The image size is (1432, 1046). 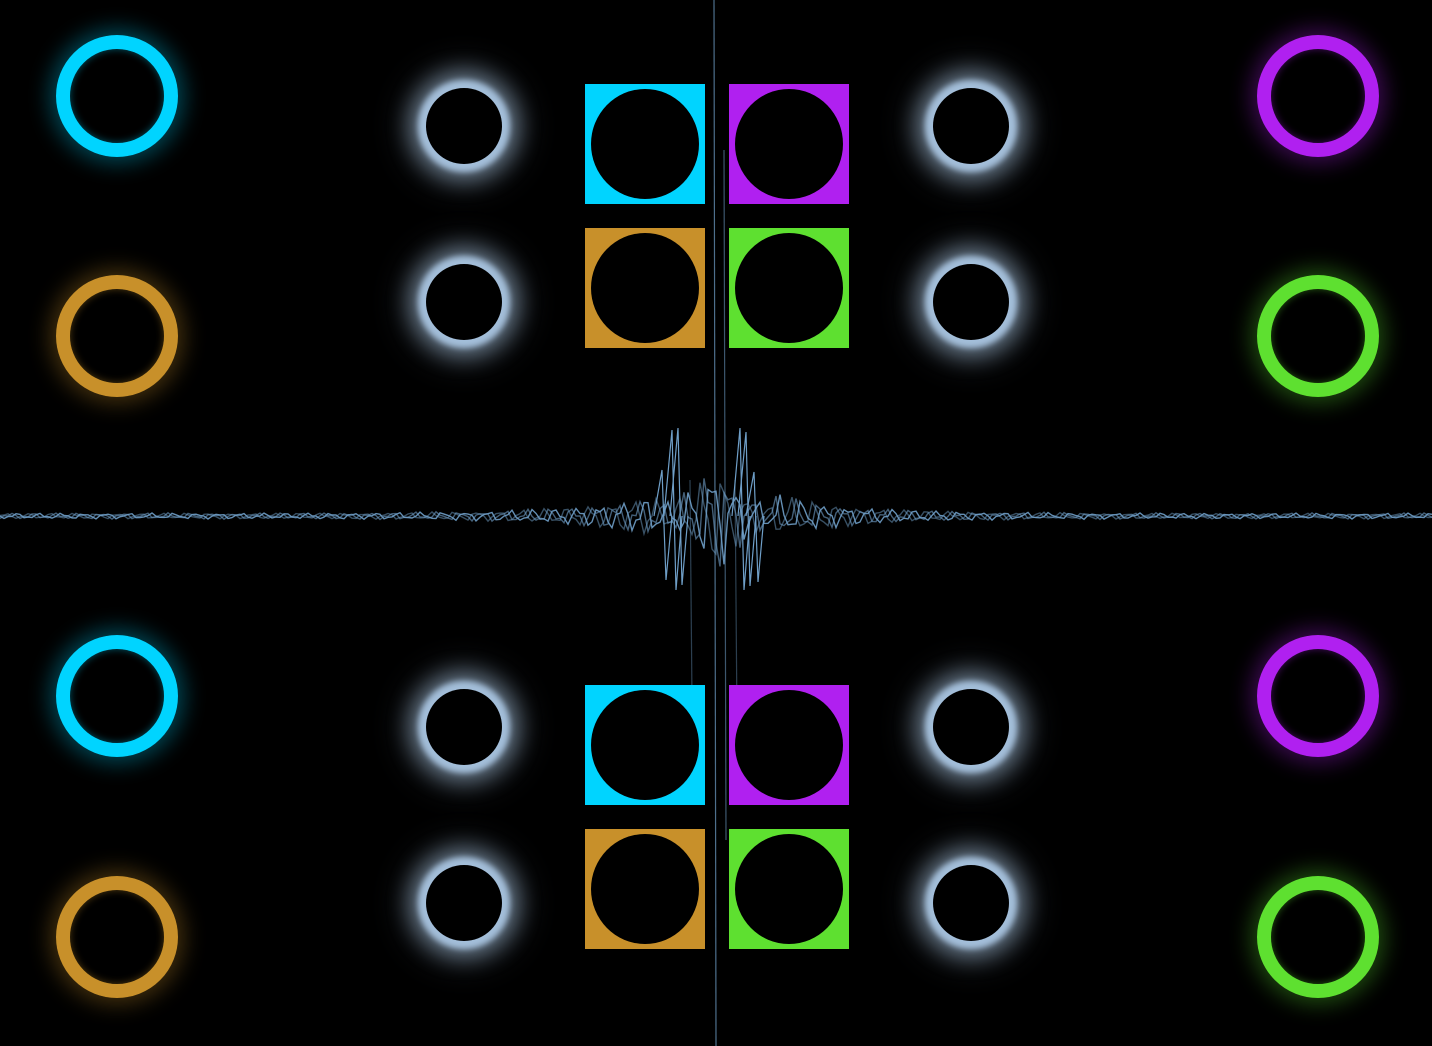 I want to click on pad-bottom-green, so click(x=789, y=889).